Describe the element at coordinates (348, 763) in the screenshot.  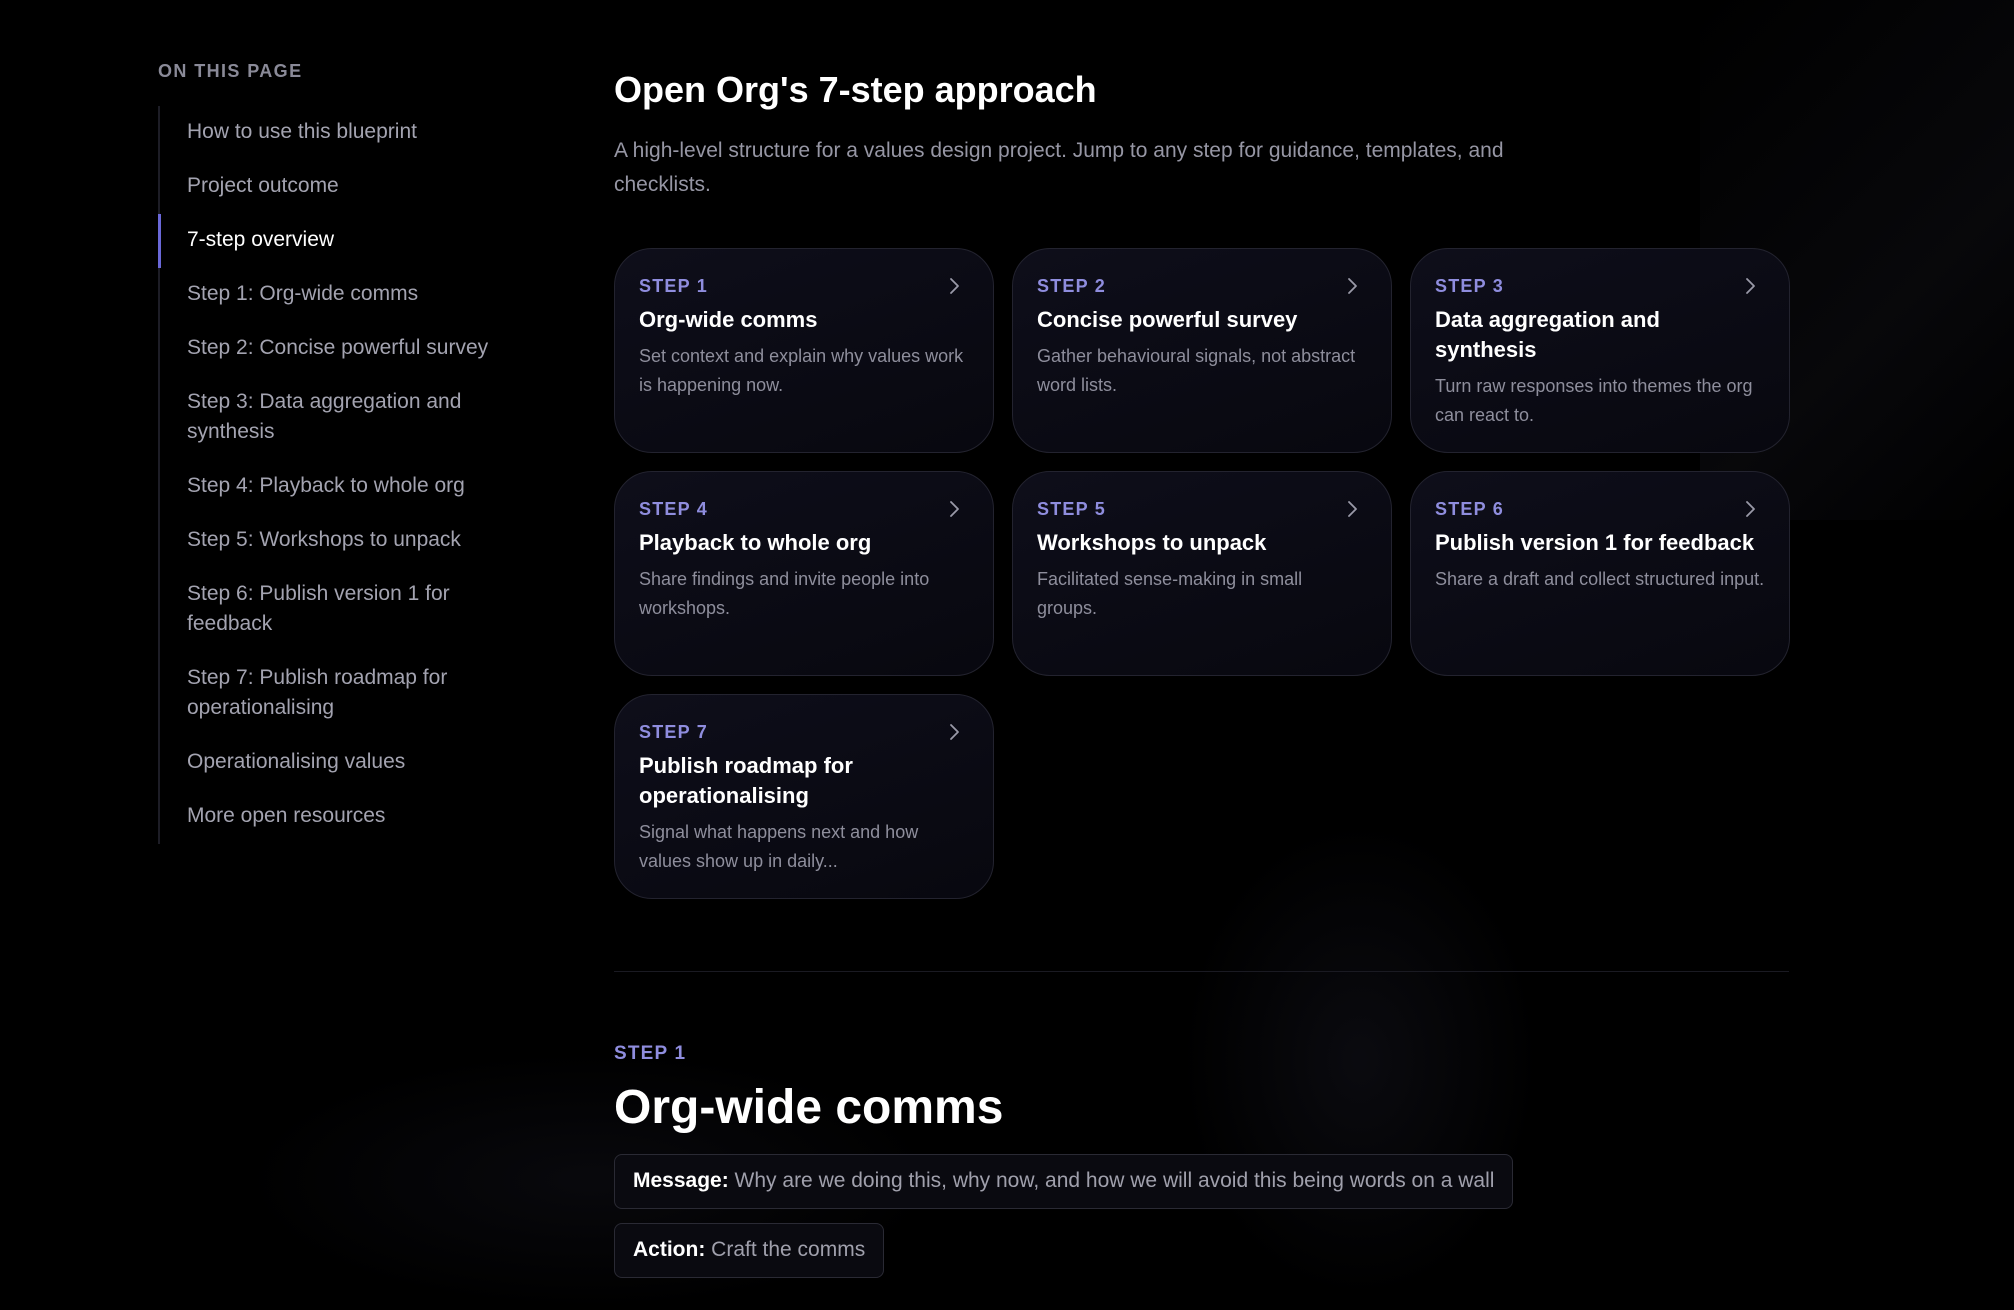
I see `toc-item-operationalising-values: Operationalising values` at that location.